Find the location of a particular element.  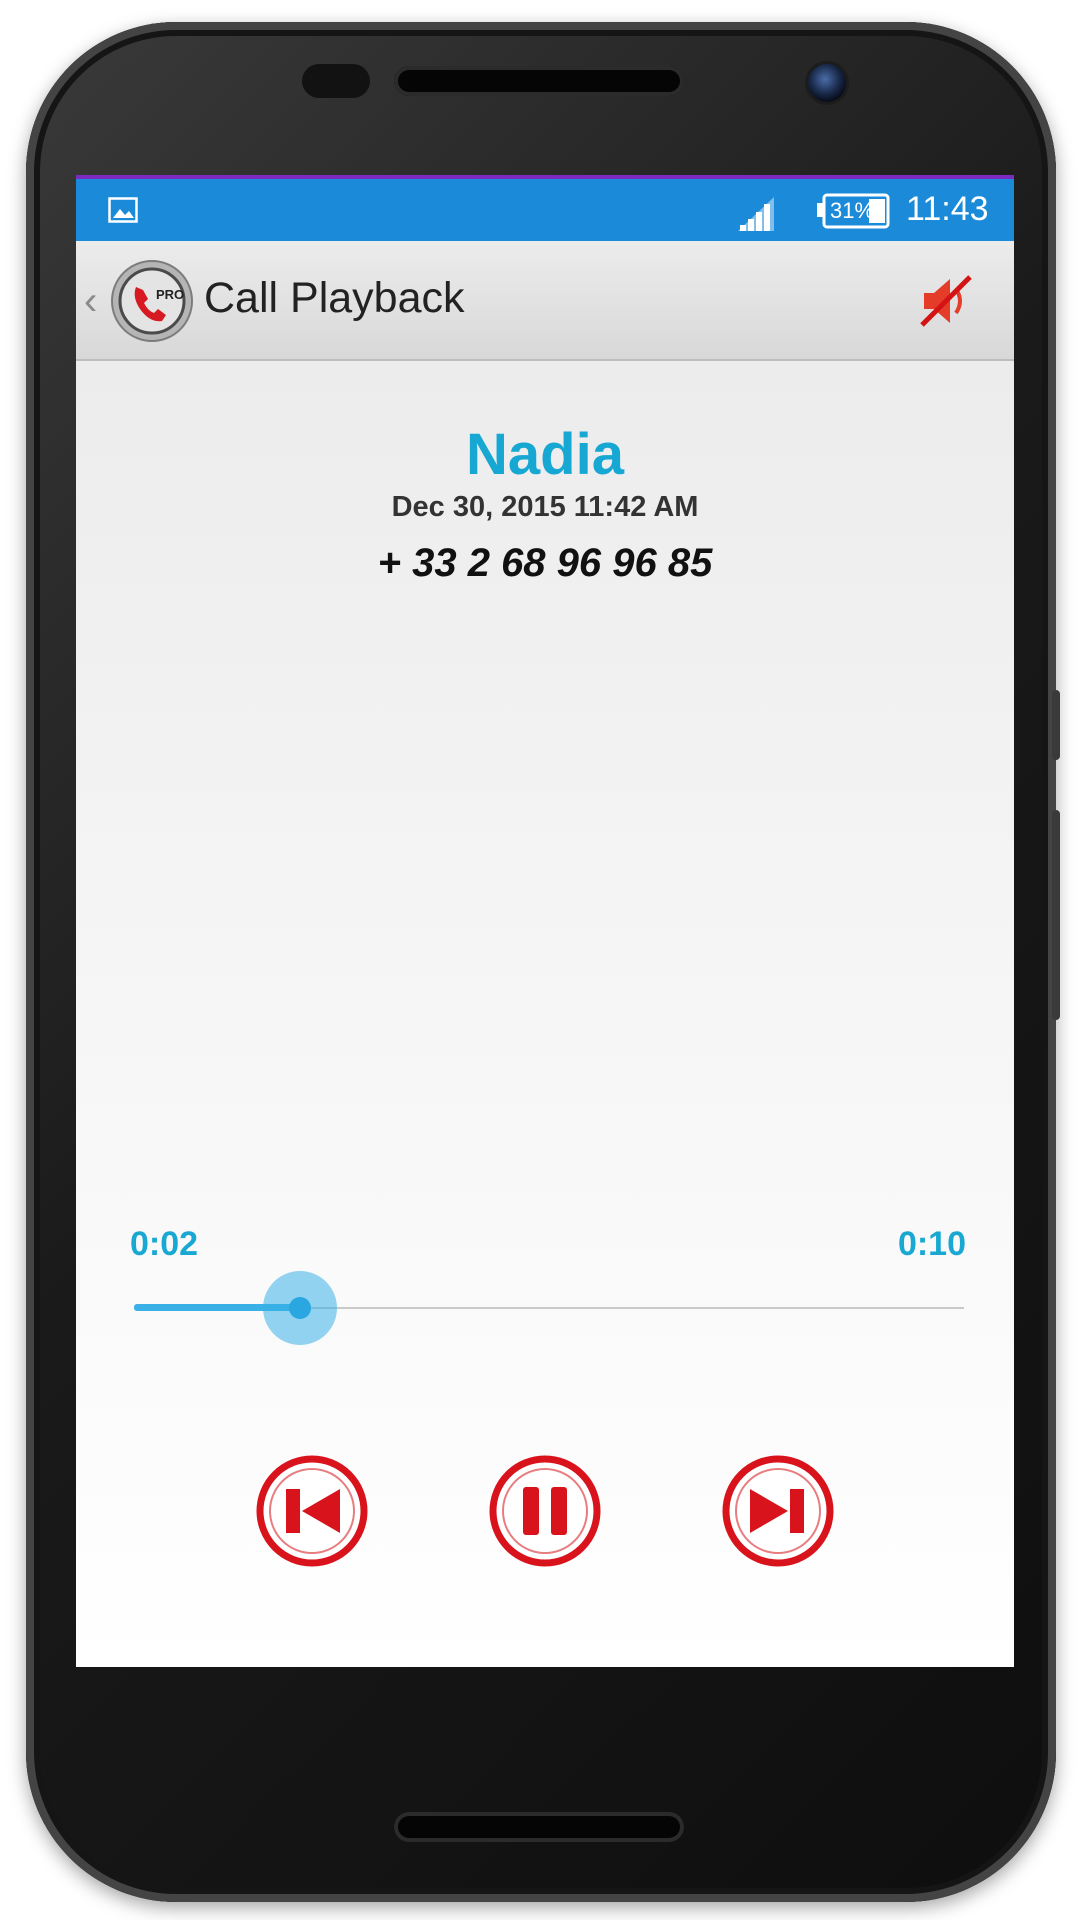

proximity-sensor is located at coordinates (336, 81).